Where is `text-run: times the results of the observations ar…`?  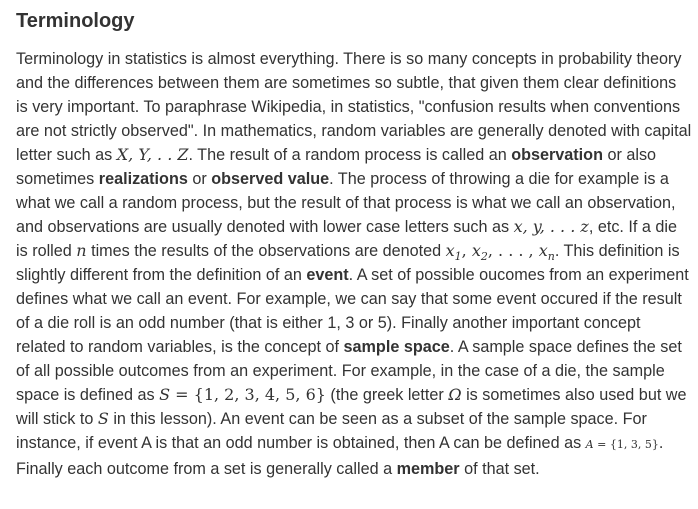 text-run: times the results of the observations ar… is located at coordinates (266, 251).